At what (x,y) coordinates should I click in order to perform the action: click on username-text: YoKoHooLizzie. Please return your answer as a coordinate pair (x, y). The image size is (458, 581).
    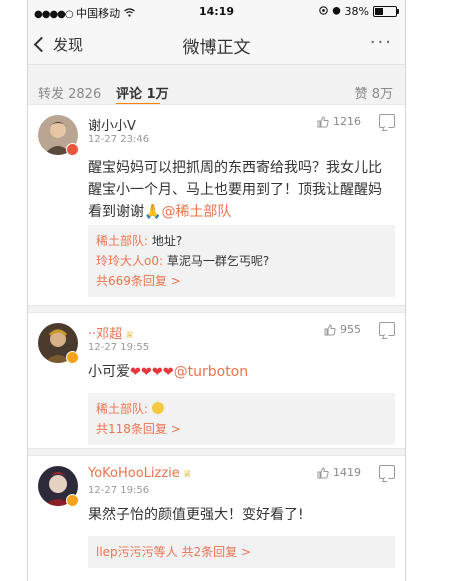
    Looking at the image, I should click on (134, 473).